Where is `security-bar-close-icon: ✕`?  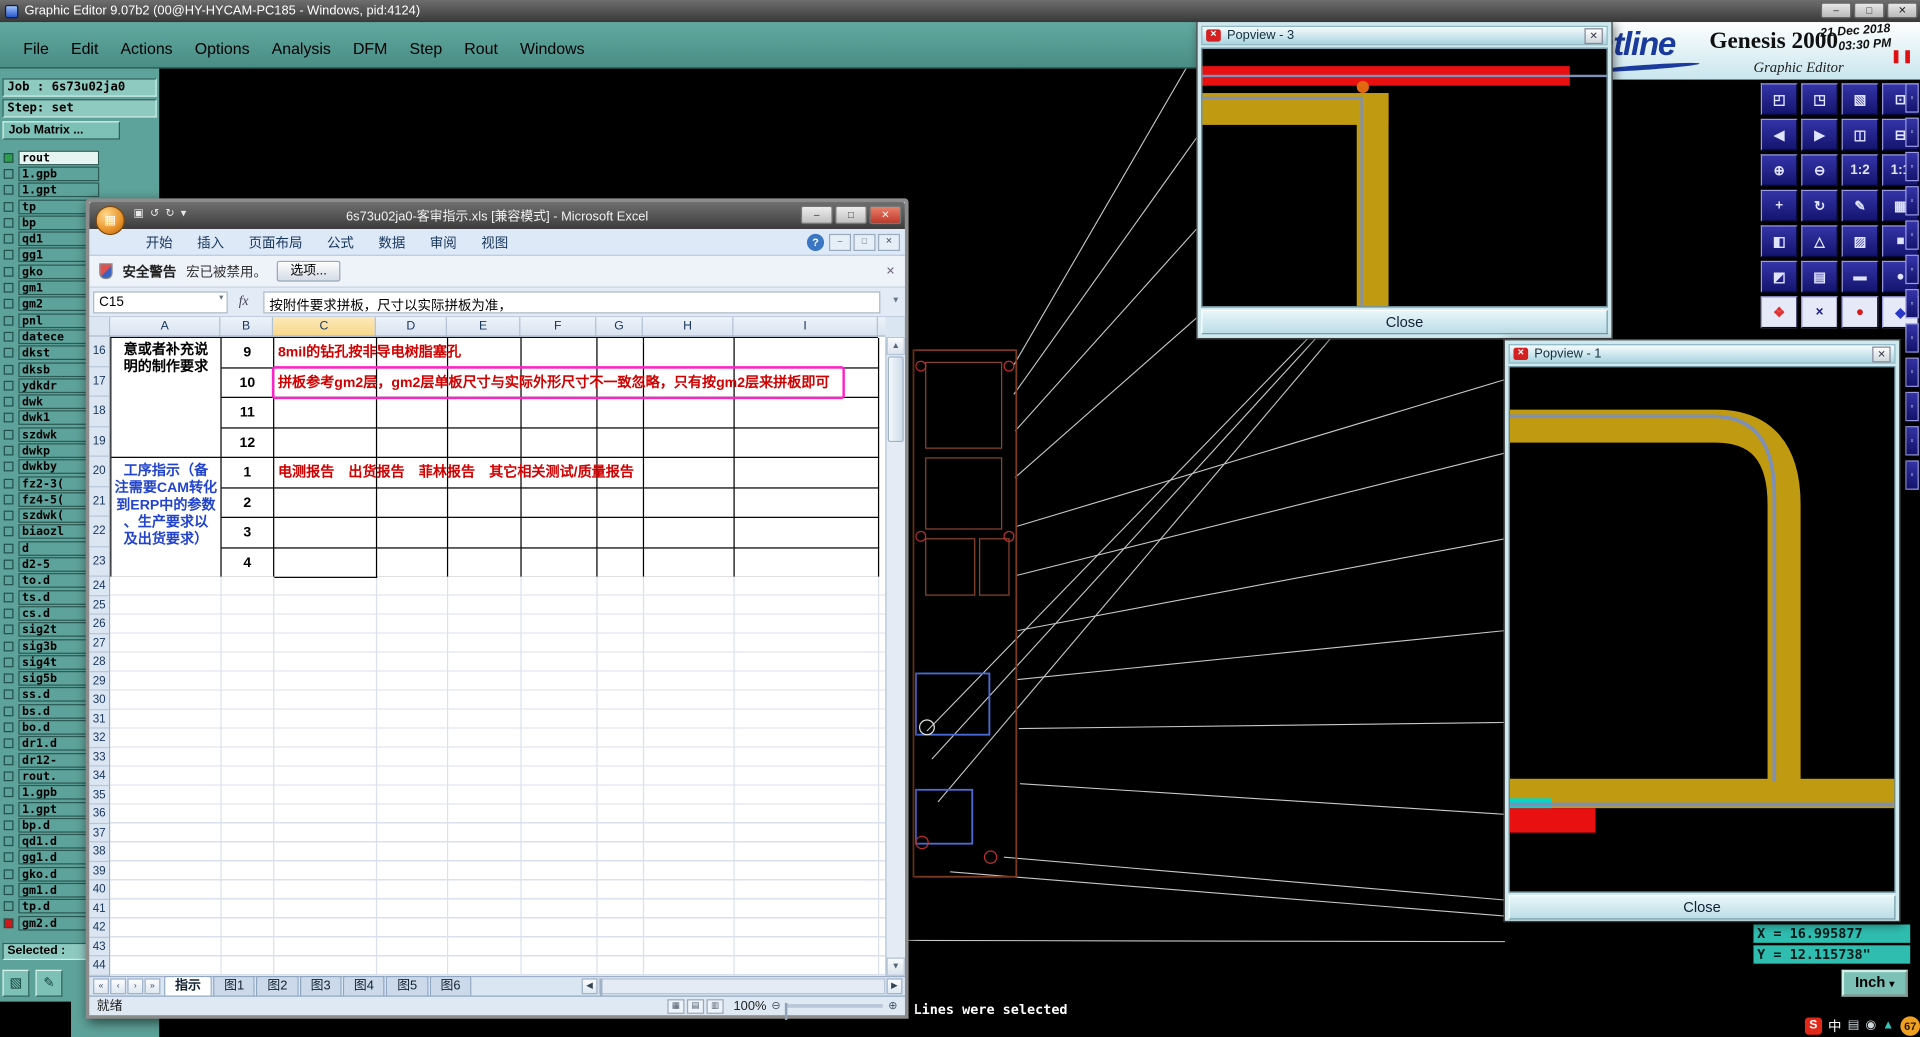 security-bar-close-icon: ✕ is located at coordinates (890, 270).